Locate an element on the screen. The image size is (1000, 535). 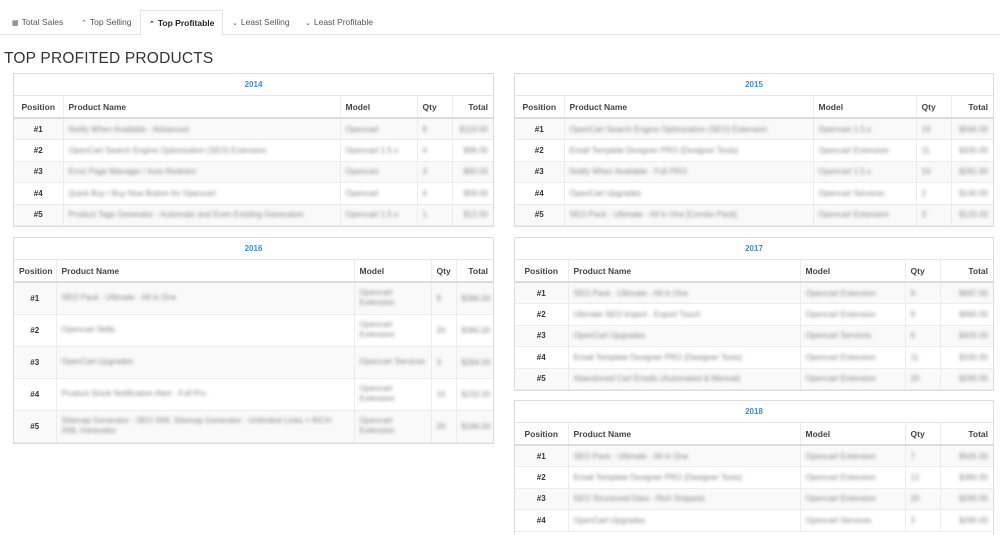
total: $290.00 is located at coordinates (973, 499).